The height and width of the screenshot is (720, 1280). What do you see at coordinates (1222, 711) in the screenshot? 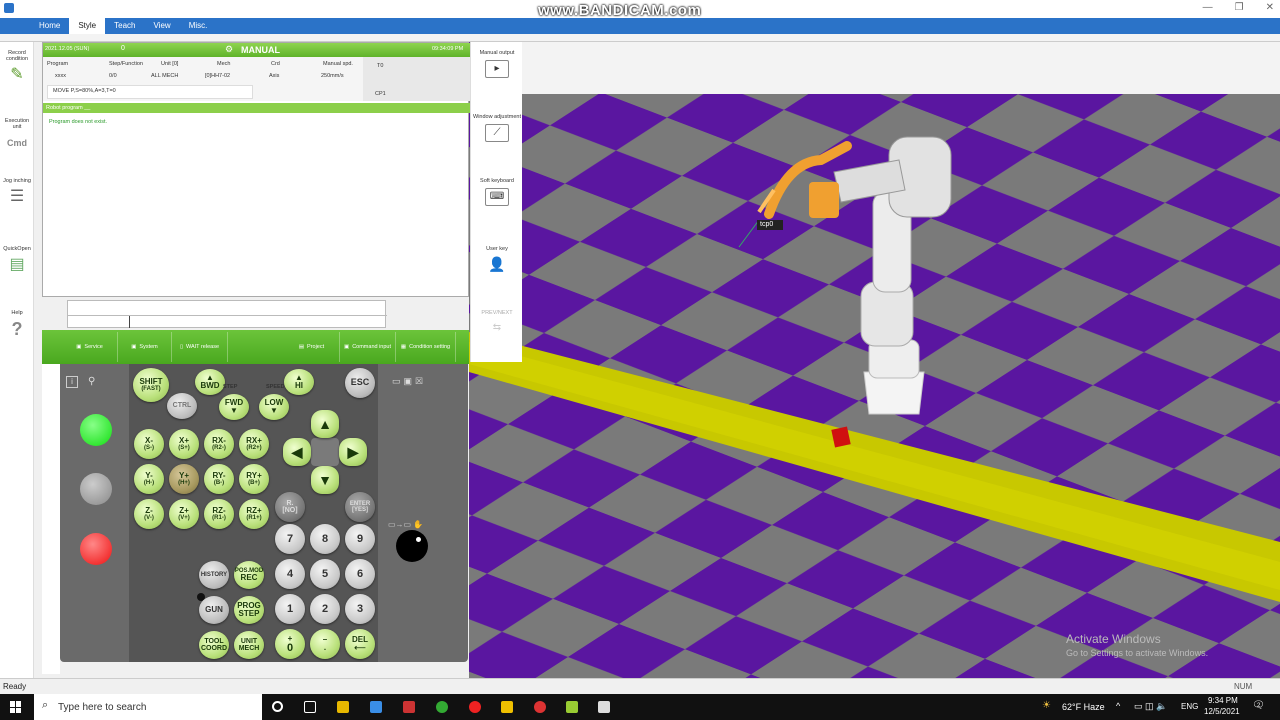
I see `clock-date: 12/5/2021` at bounding box center [1222, 711].